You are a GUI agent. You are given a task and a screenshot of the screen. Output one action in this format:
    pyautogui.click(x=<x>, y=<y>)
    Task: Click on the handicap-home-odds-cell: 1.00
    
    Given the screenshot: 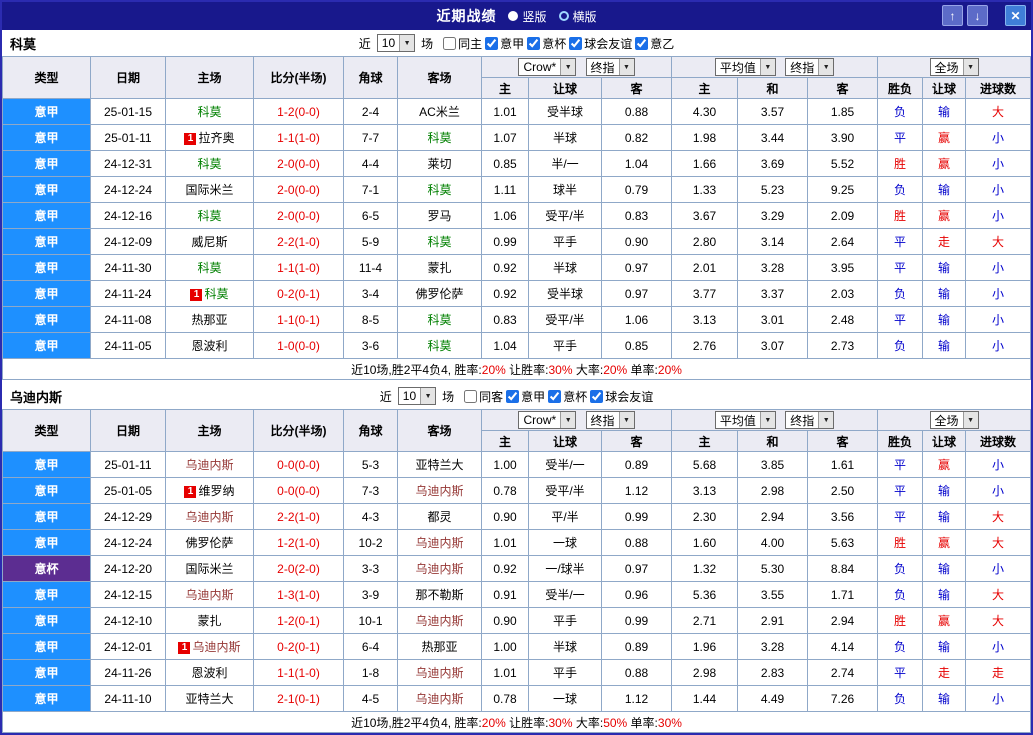 What is the action you would take?
    pyautogui.click(x=505, y=464)
    